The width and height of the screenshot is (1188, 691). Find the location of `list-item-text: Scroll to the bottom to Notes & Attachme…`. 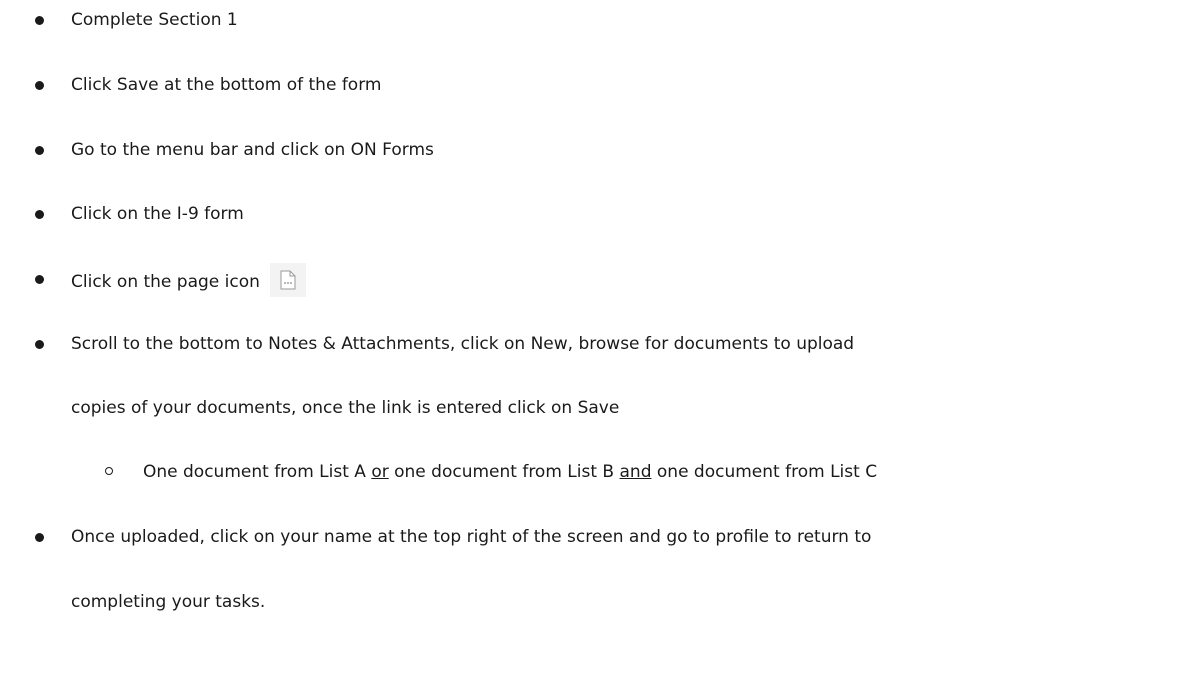

list-item-text: Scroll to the bottom to Notes & Attachme… is located at coordinates (463, 344).